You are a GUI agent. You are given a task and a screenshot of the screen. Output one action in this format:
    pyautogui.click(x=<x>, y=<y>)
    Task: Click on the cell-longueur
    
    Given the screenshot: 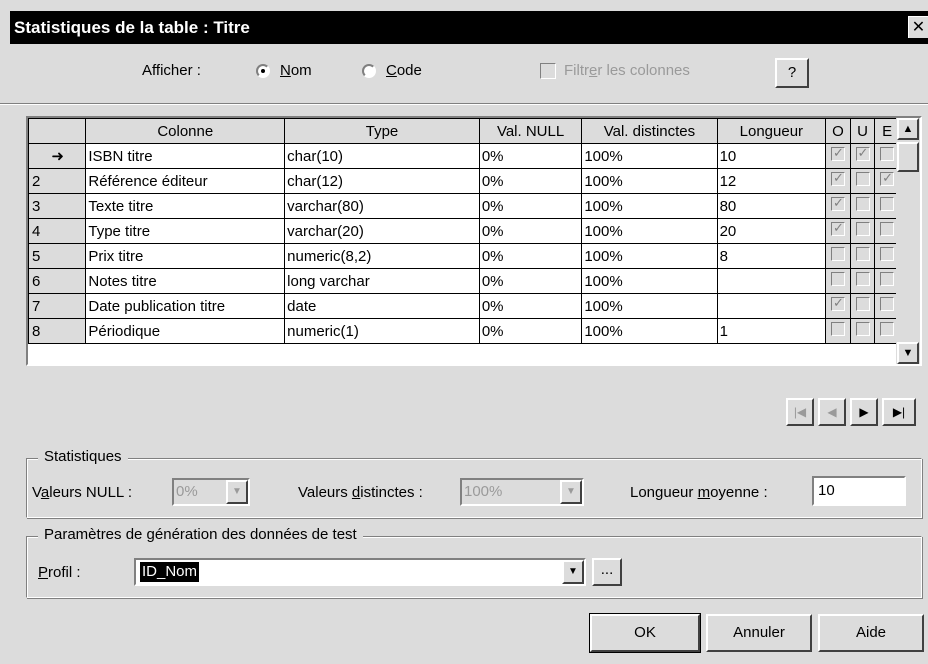 What is the action you would take?
    pyautogui.click(x=771, y=281)
    